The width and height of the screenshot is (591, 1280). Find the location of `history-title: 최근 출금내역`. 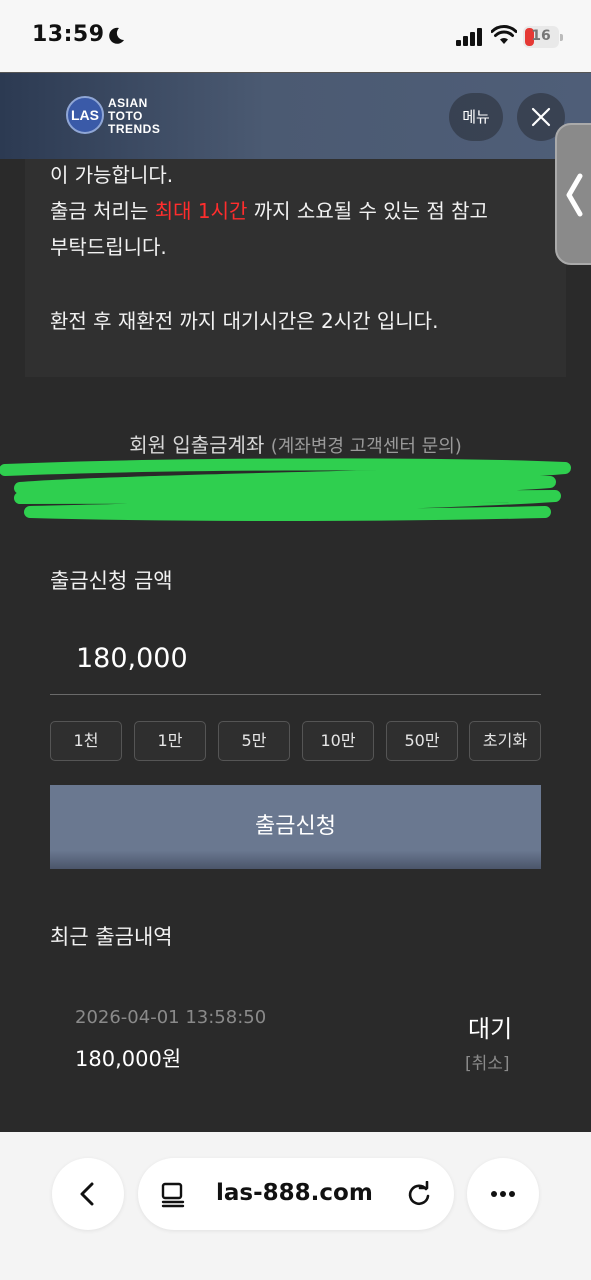

history-title: 최근 출금내역 is located at coordinates (111, 937).